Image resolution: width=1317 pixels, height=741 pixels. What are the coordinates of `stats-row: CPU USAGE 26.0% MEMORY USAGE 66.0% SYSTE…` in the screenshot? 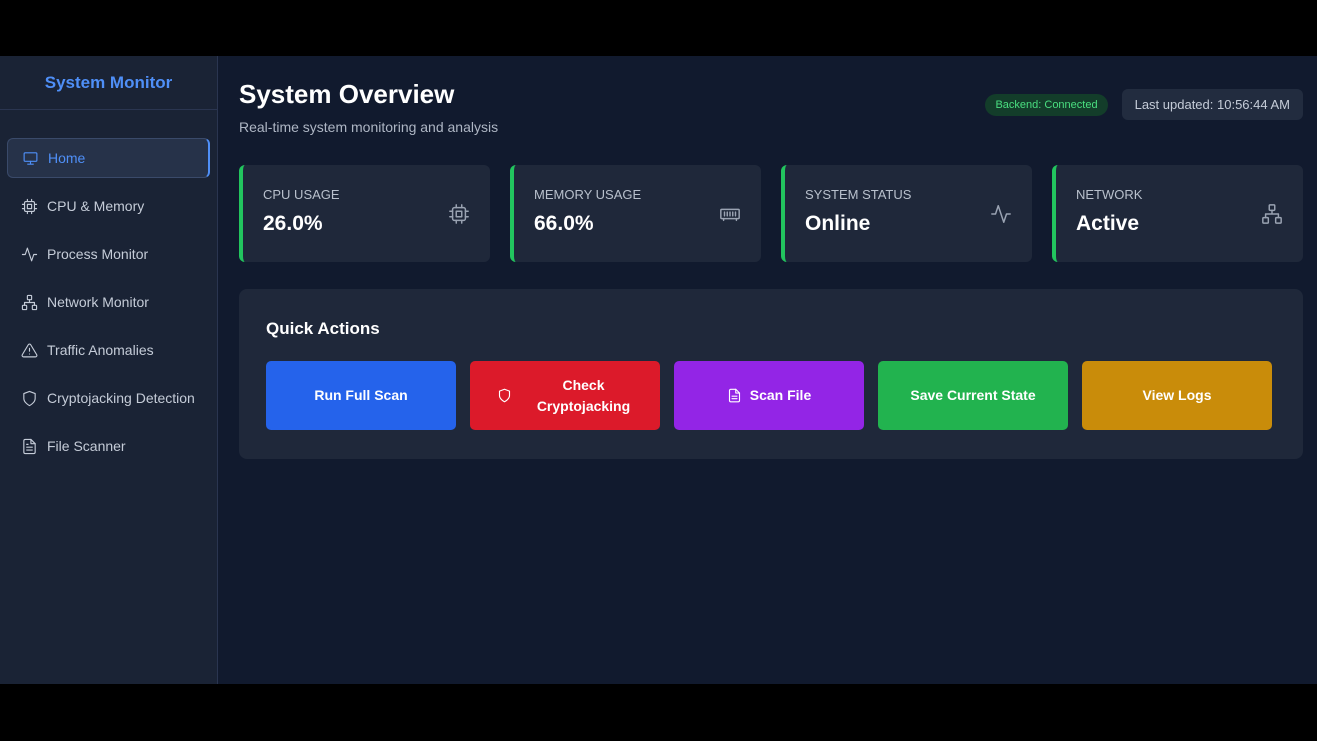 It's located at (771, 213).